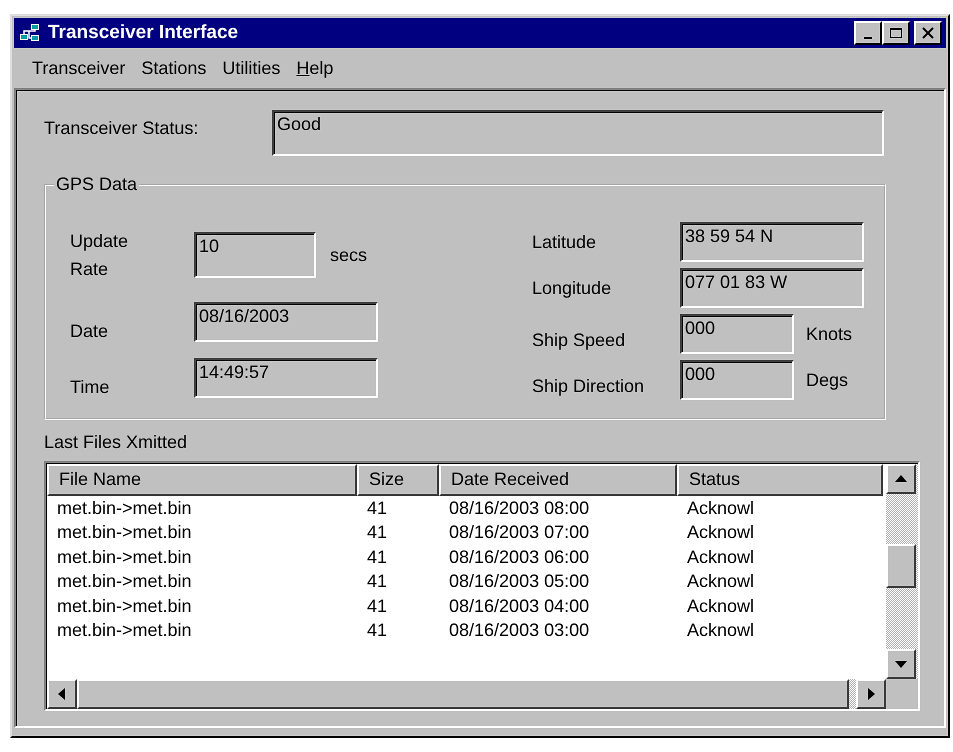 This screenshot has height=752, width=953. I want to click on down-arrow-icon, so click(901, 664).